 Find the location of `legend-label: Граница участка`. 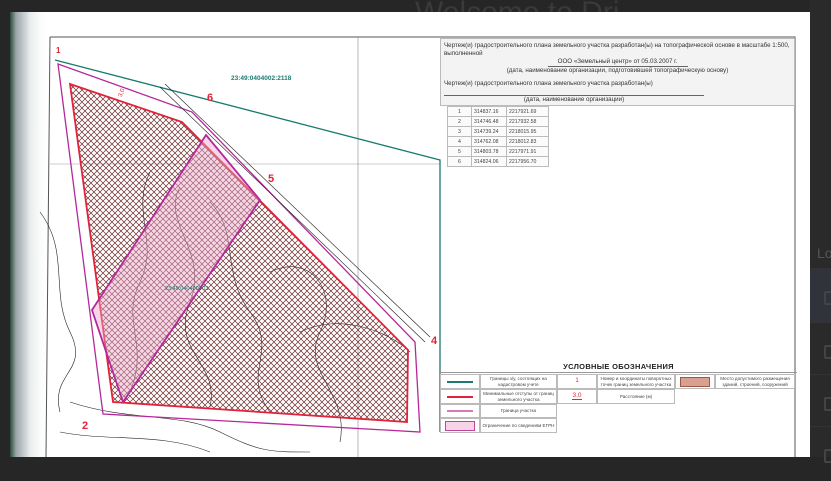

legend-label: Граница участка is located at coordinates (518, 411).